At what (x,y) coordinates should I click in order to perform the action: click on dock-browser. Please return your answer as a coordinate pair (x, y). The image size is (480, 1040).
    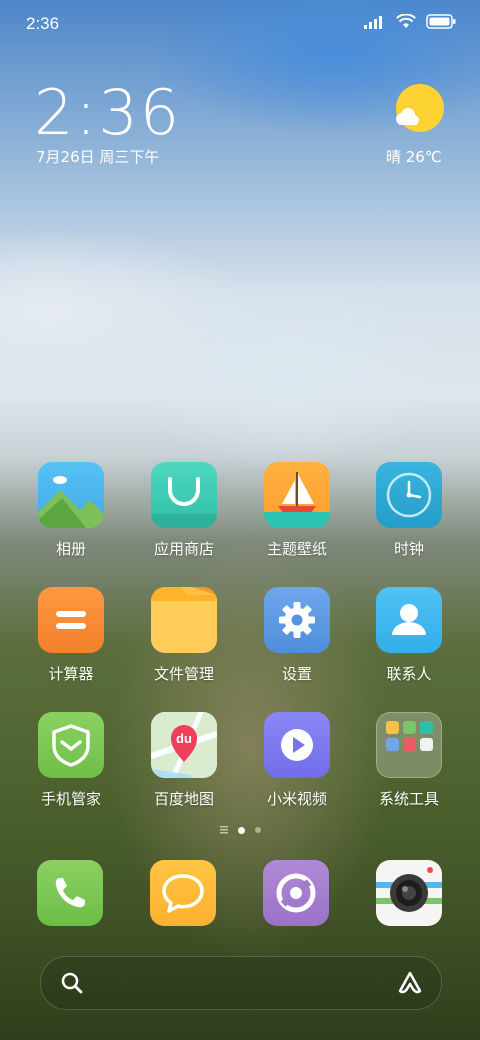
    Looking at the image, I should click on (296, 893).